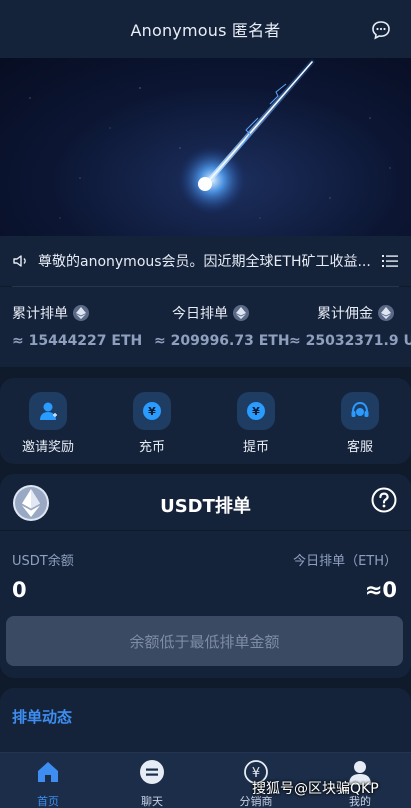  I want to click on invite-reward-button: 邀请奖励, so click(48, 423).